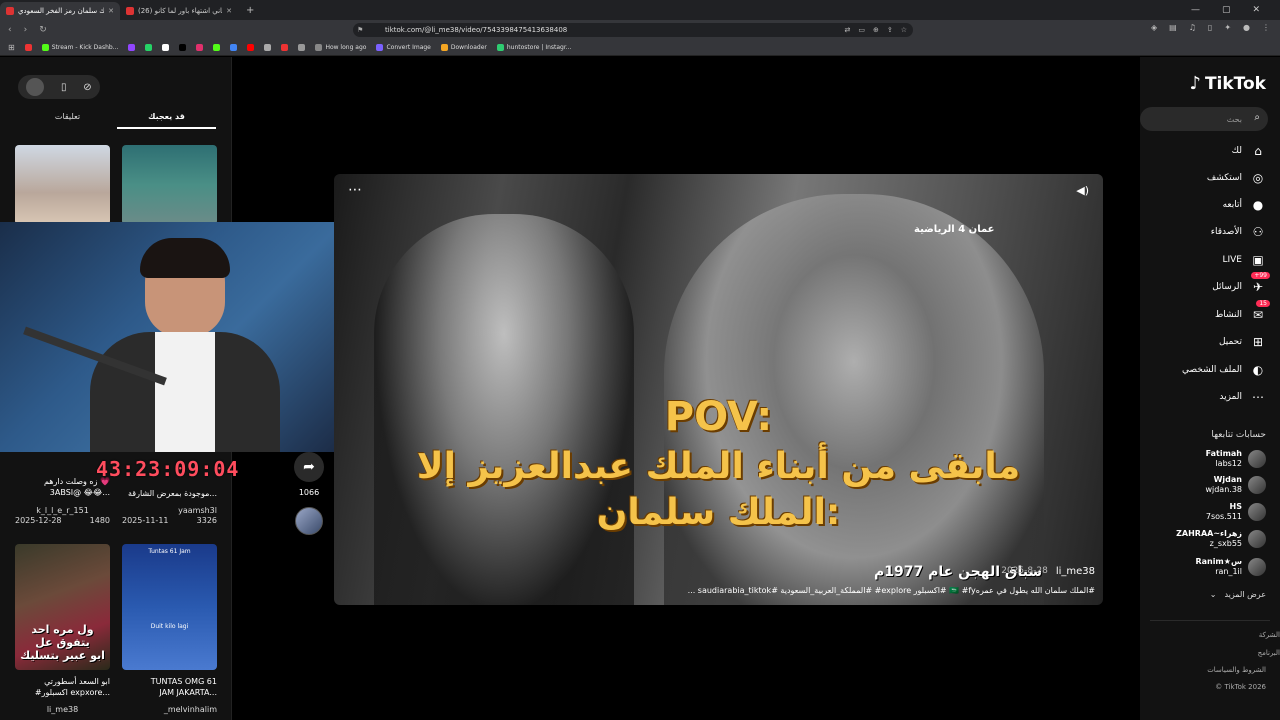 The height and width of the screenshot is (720, 1280). I want to click on video-author: 2025-8-28 li_me38, so click(1048, 571).